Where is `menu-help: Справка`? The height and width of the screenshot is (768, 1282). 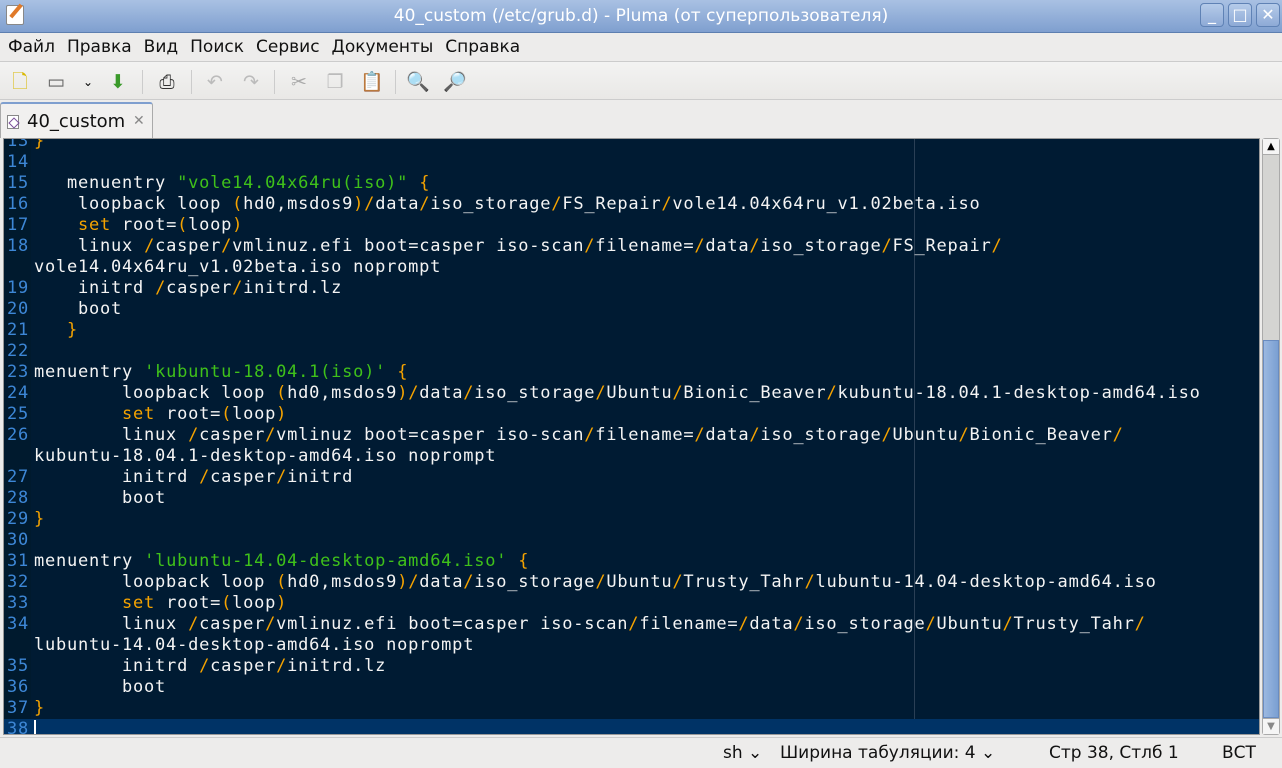 menu-help: Справка is located at coordinates (482, 47).